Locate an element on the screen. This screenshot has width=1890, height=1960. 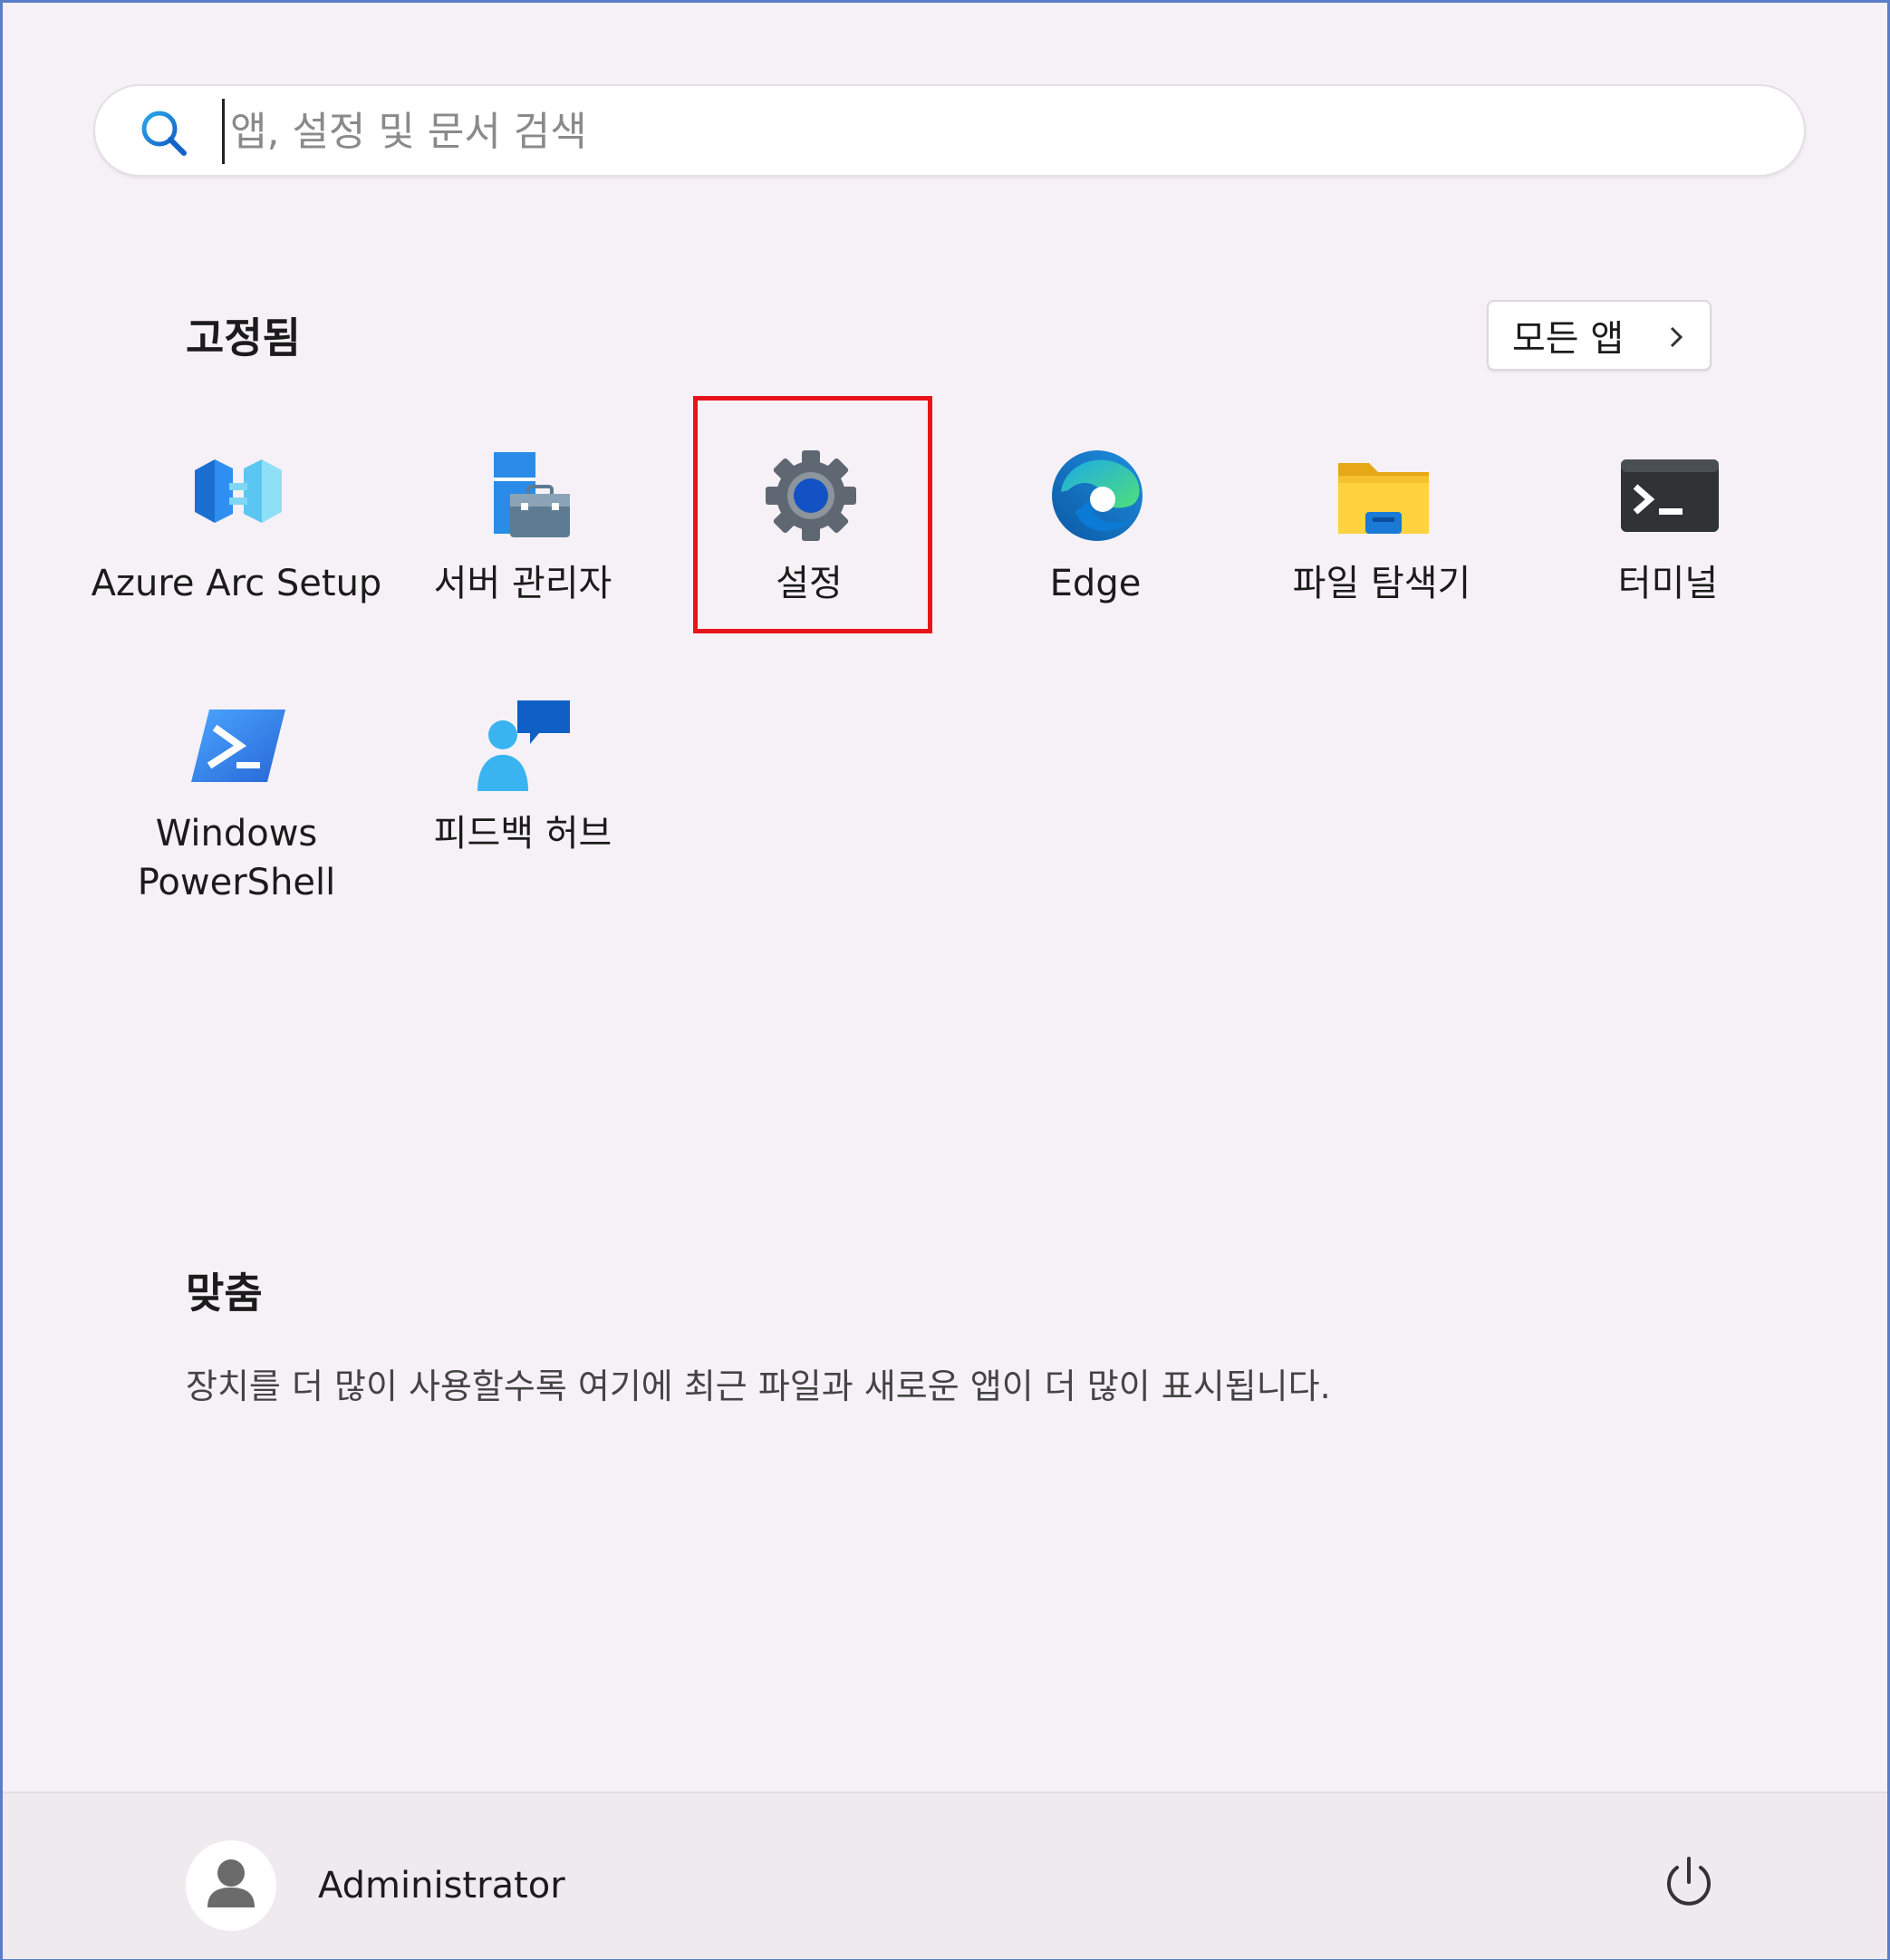
app-tile-azure-arc-setup: Azure Arc Setup is located at coordinates (236, 505).